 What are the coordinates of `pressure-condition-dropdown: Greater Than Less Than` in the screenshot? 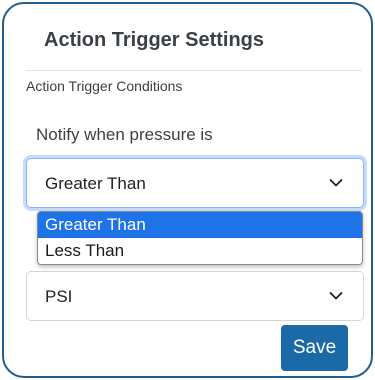 It's located at (200, 238).